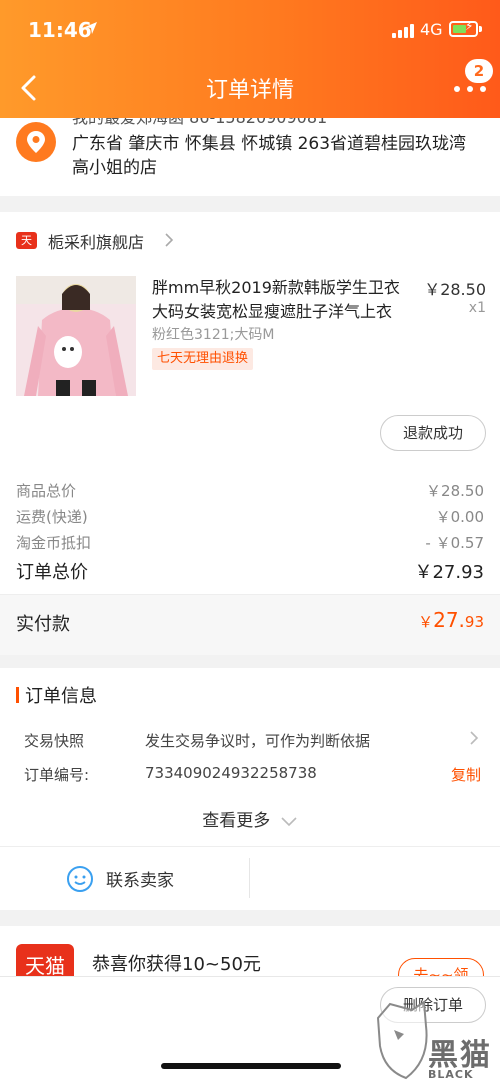  I want to click on total-label: 订单总价, so click(52, 572).